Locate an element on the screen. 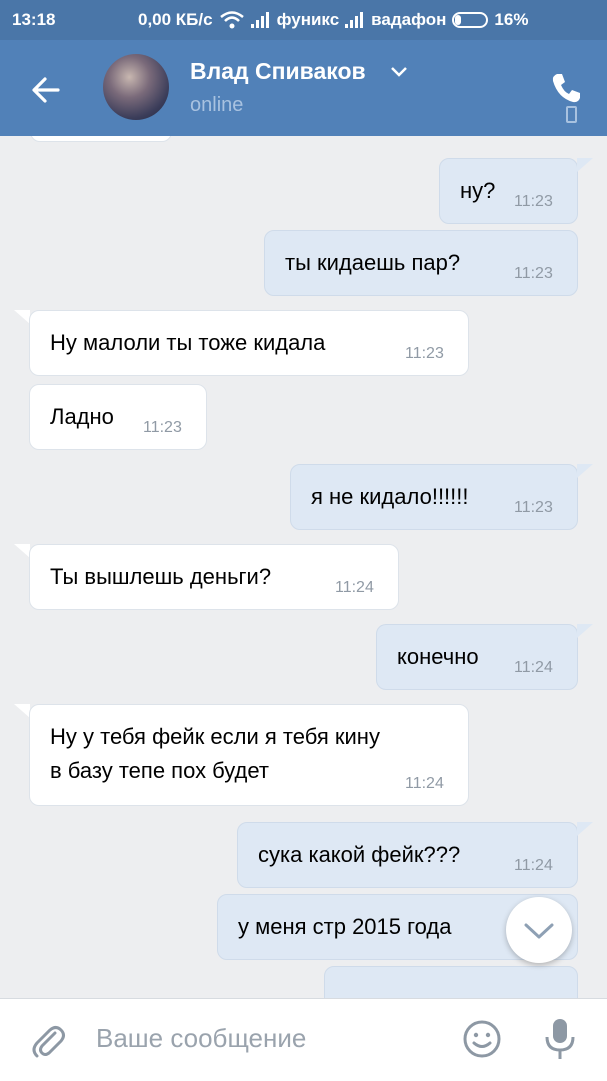 The image size is (607, 1081). mobile-device-icon is located at coordinates (571, 114).